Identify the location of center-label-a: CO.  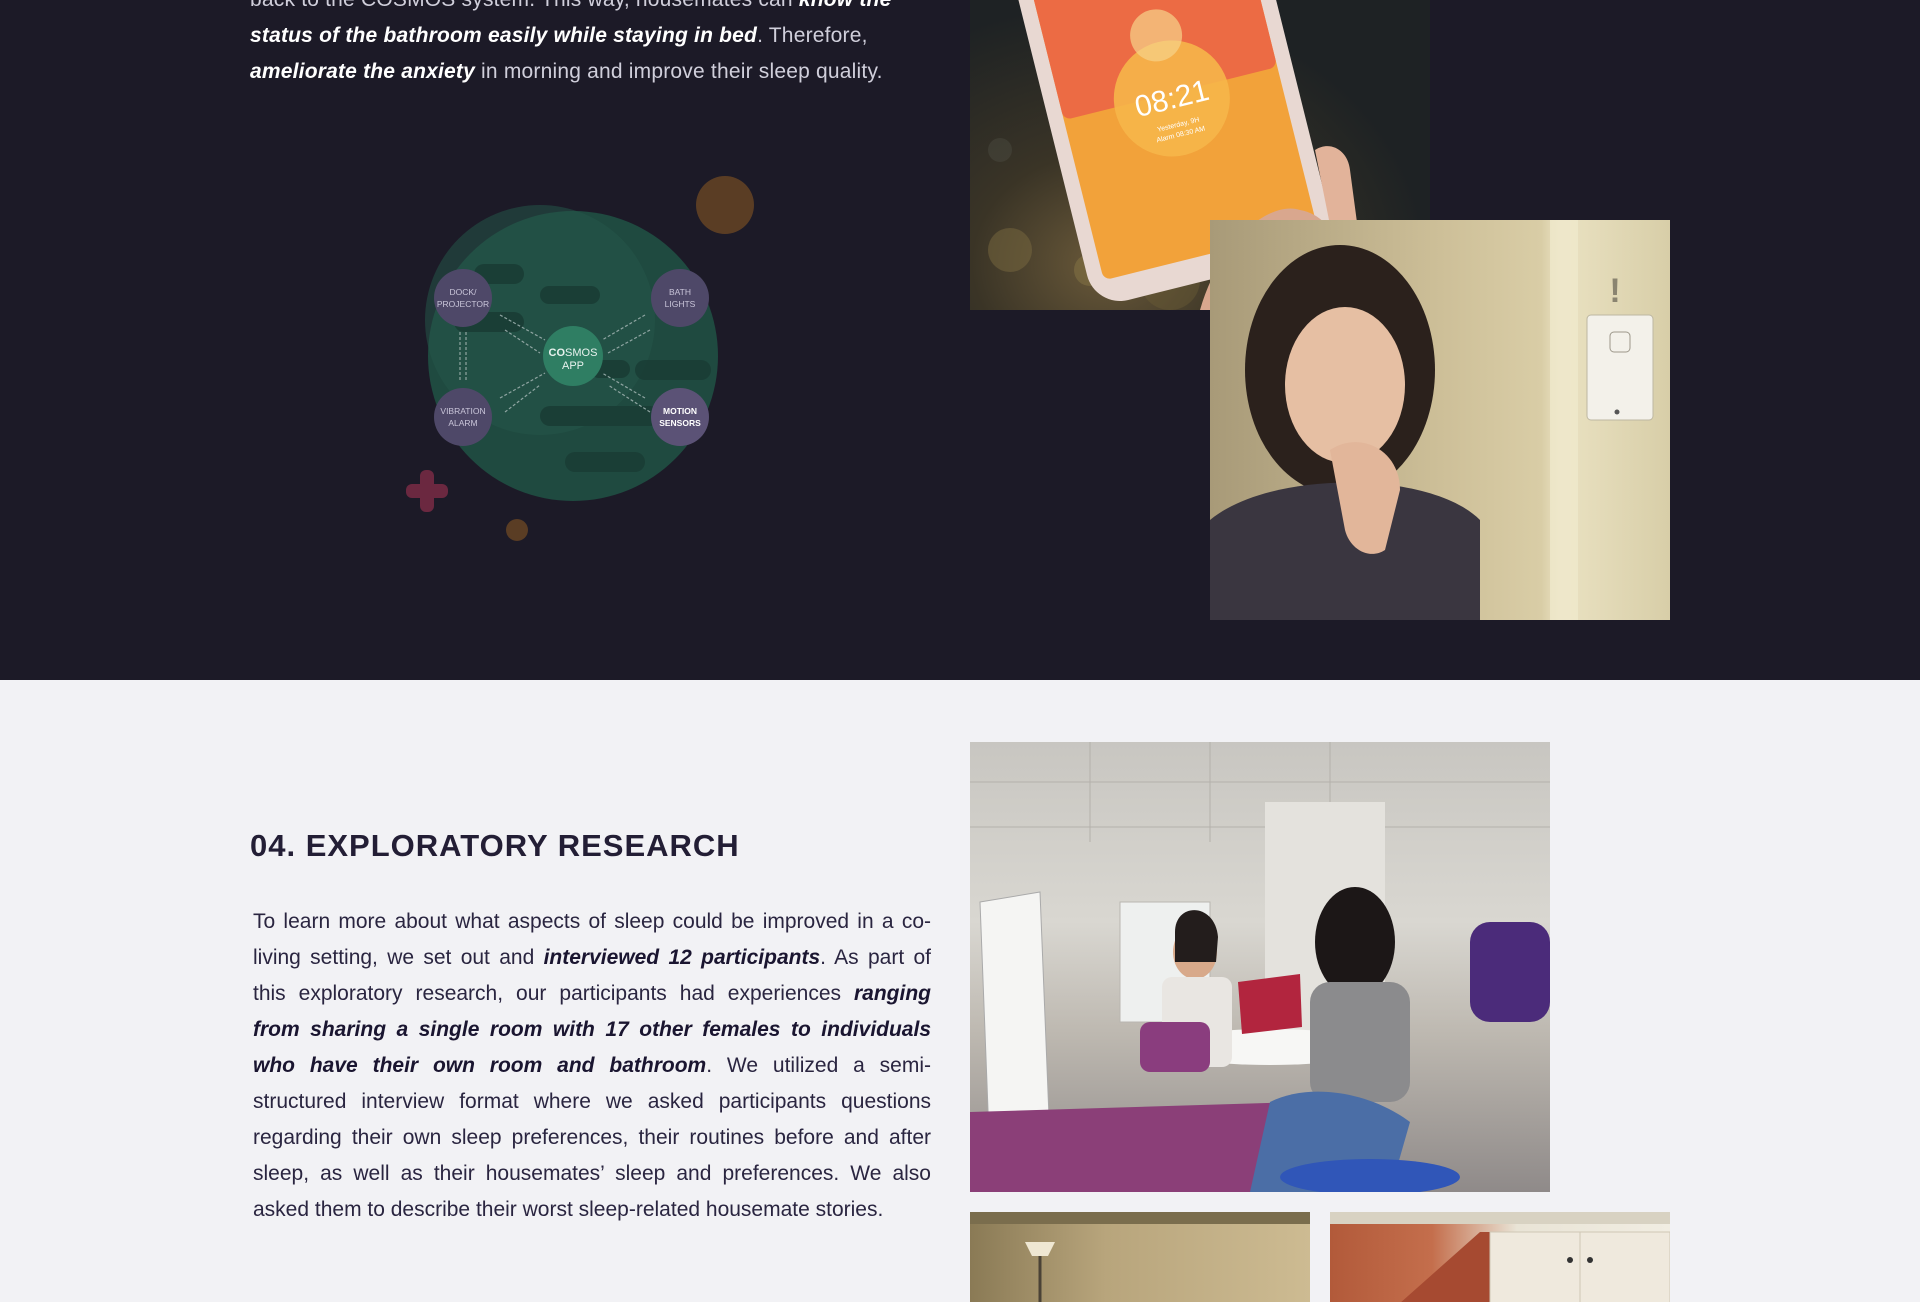
(557, 353).